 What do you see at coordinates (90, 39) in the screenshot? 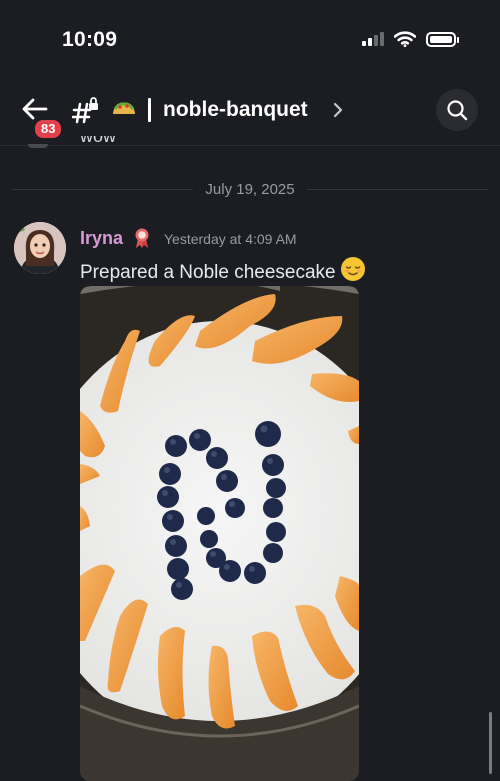
I see `status-time: 10:09` at bounding box center [90, 39].